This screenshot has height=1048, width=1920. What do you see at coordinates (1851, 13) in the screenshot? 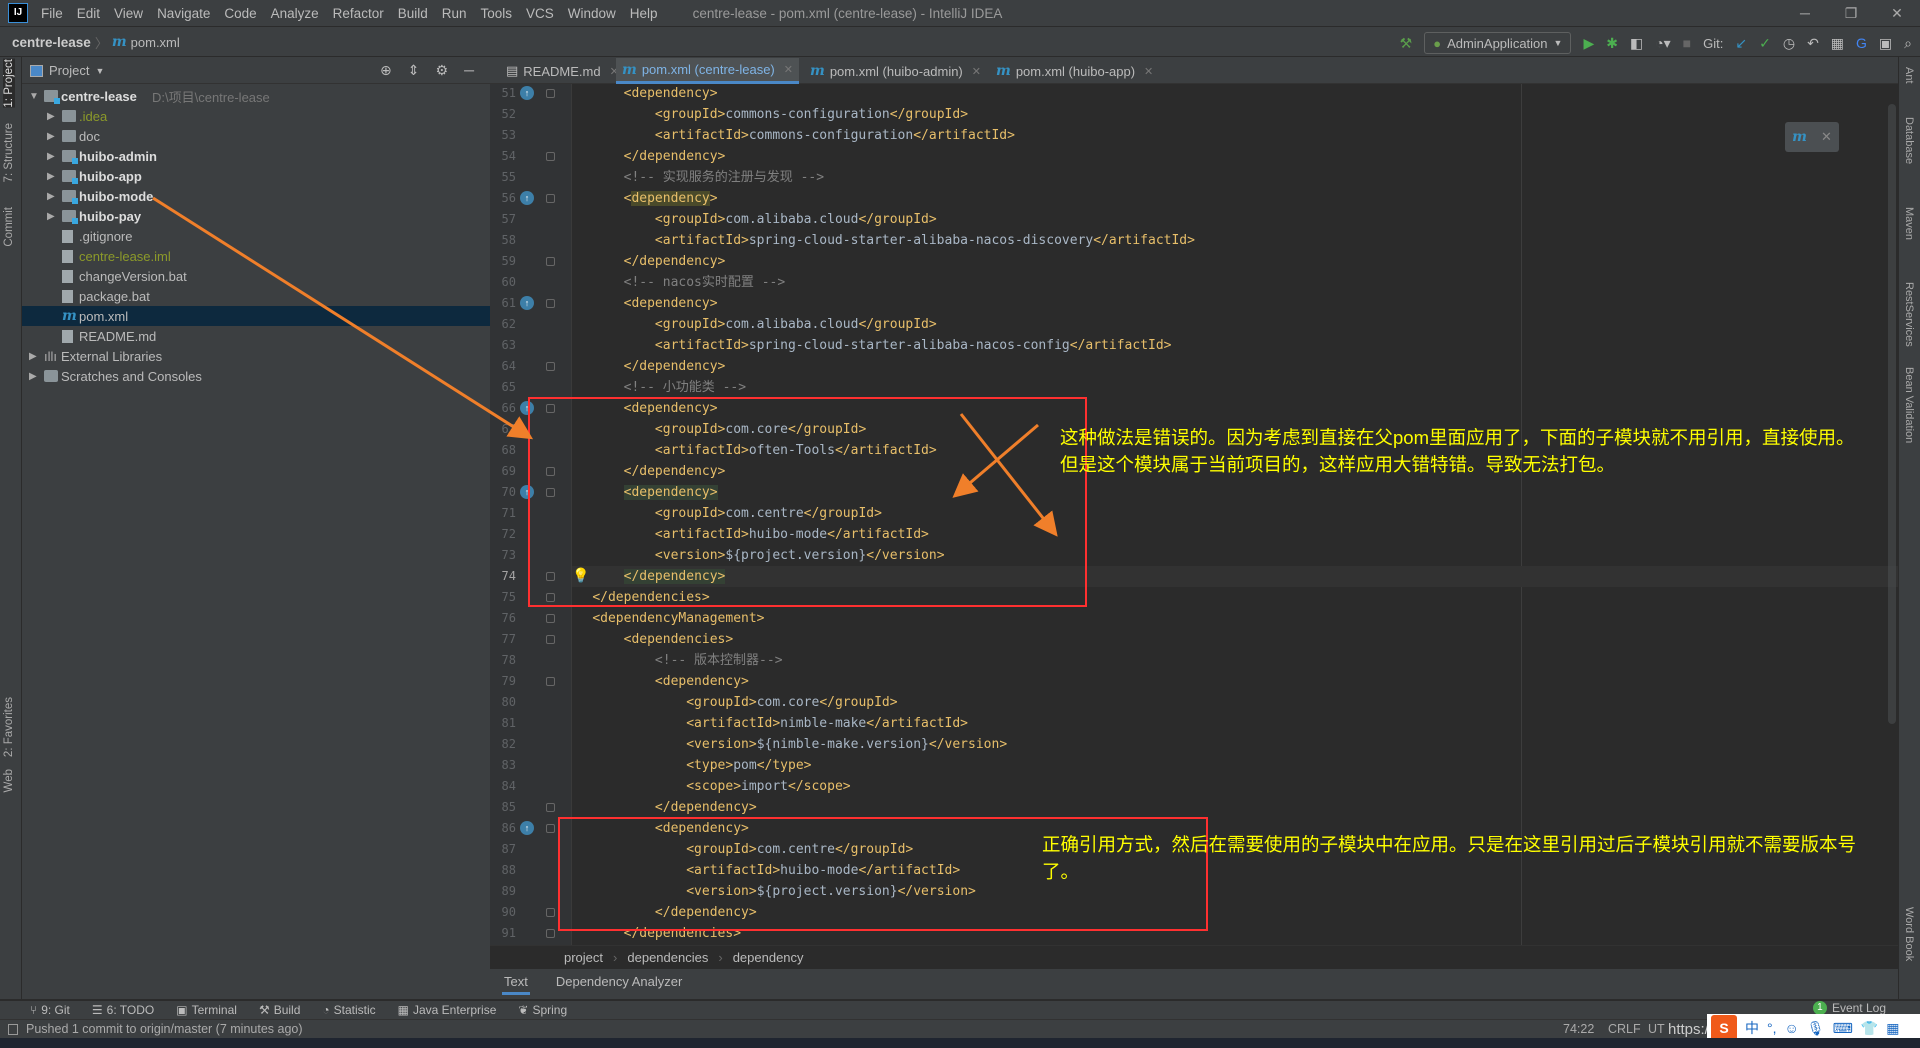
I see `restore-button: ❐` at bounding box center [1851, 13].